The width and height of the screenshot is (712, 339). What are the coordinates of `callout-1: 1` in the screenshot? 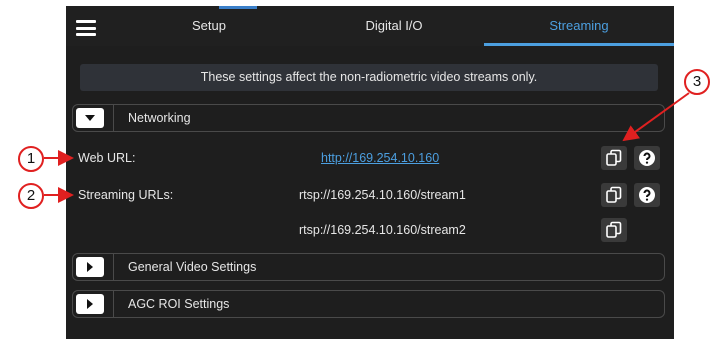 It's located at (31, 159).